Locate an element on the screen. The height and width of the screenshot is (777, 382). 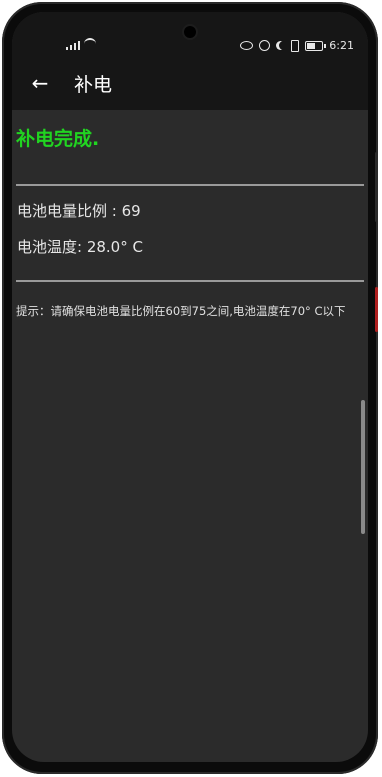
back-button: ← is located at coordinates (40, 83).